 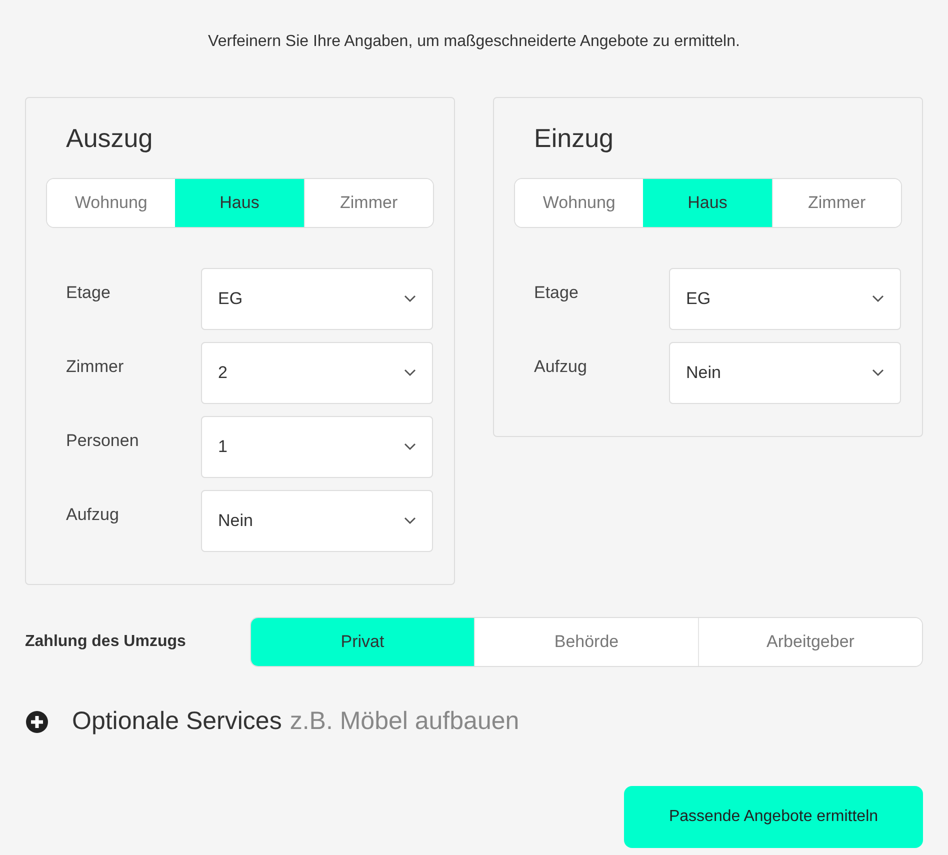 I want to click on select-field: 1, so click(x=317, y=447).